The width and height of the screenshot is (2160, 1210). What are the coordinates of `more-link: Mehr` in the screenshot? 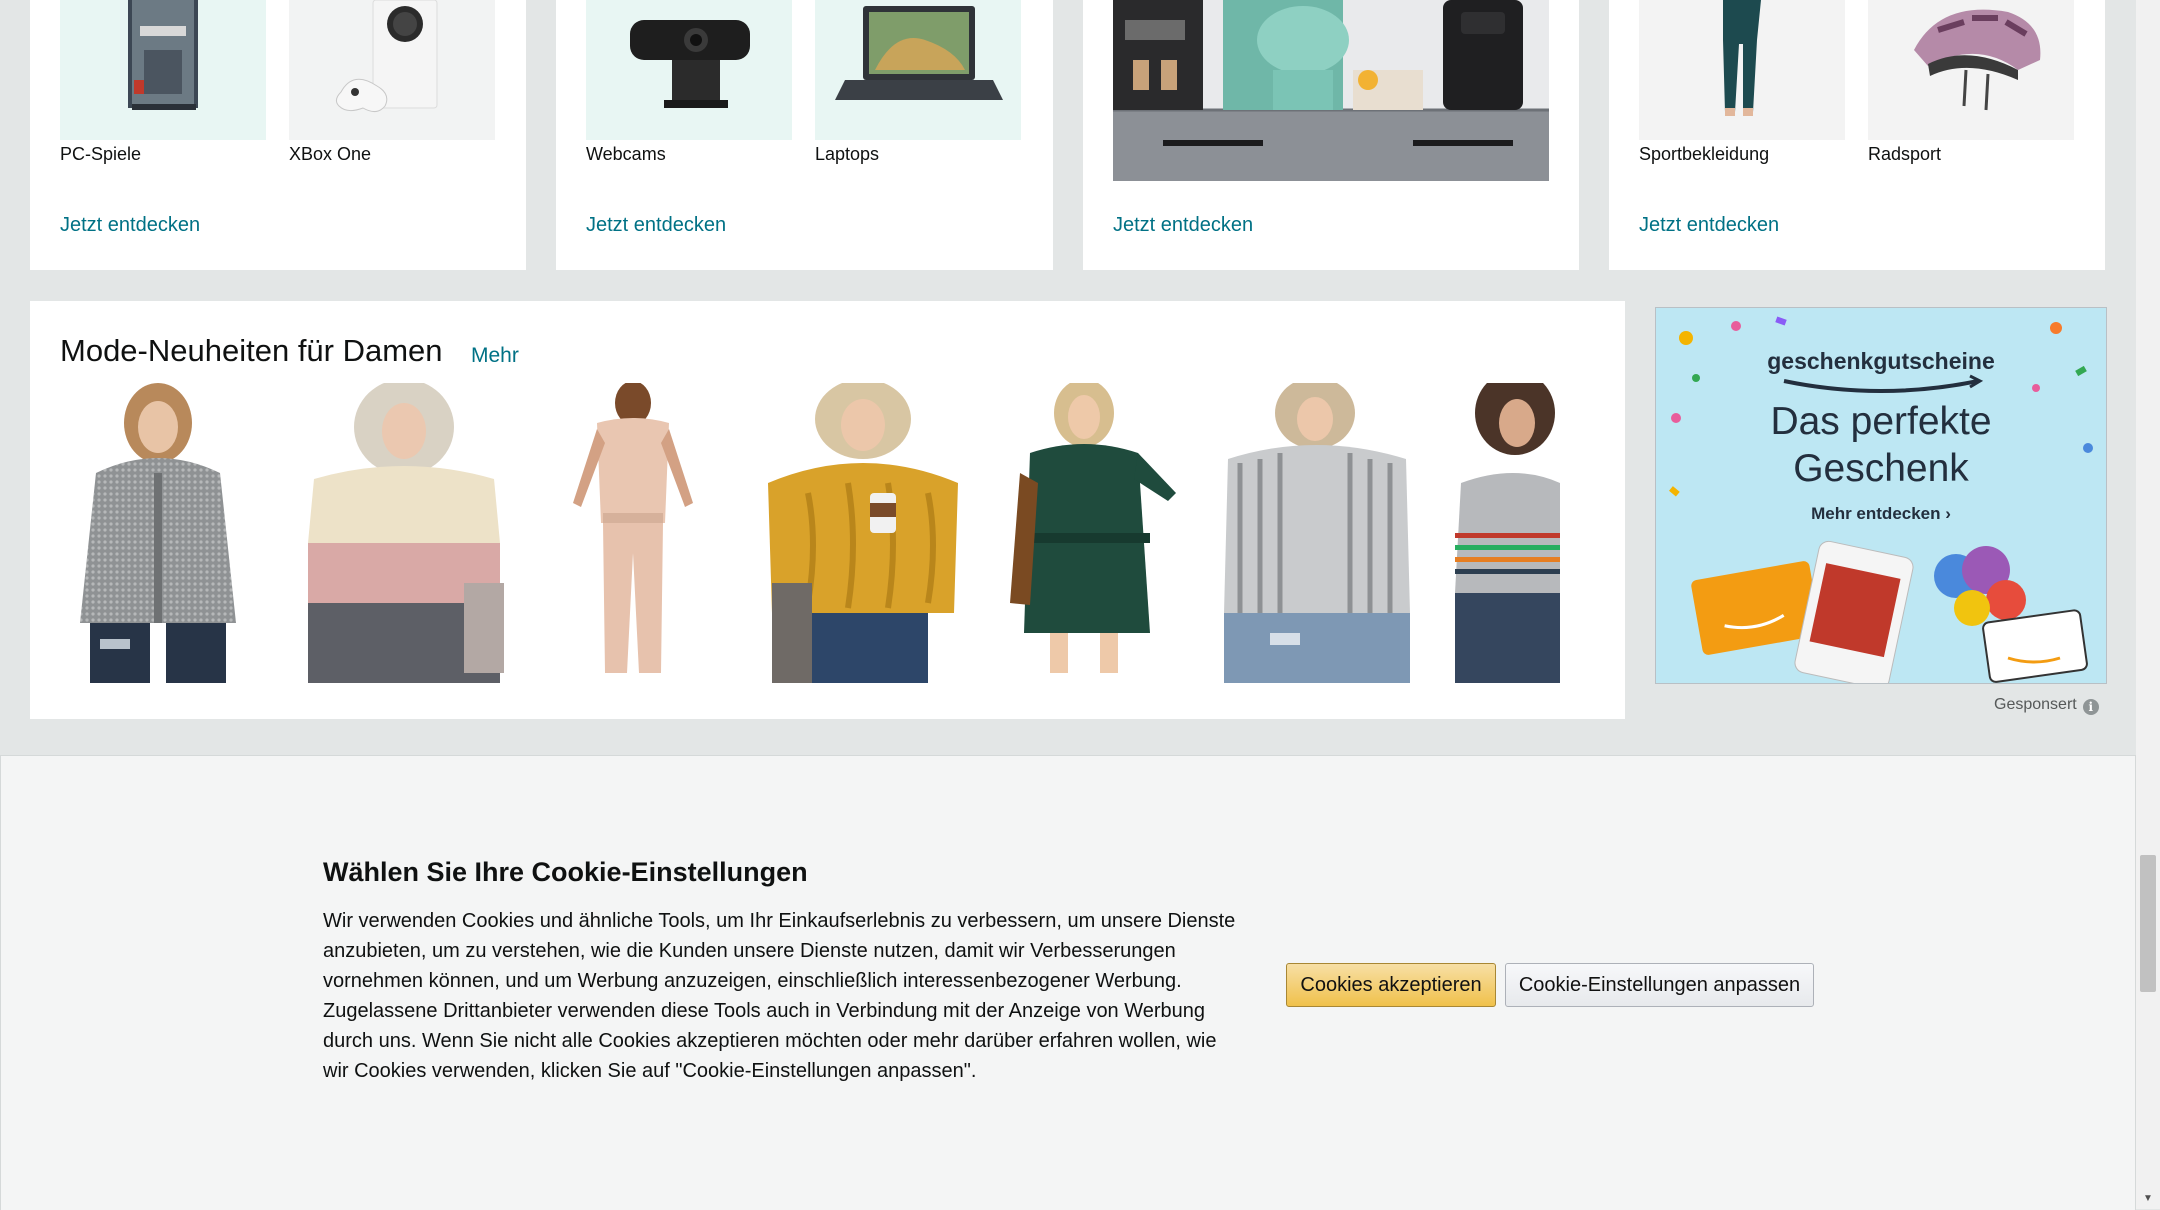 It's located at (495, 356).